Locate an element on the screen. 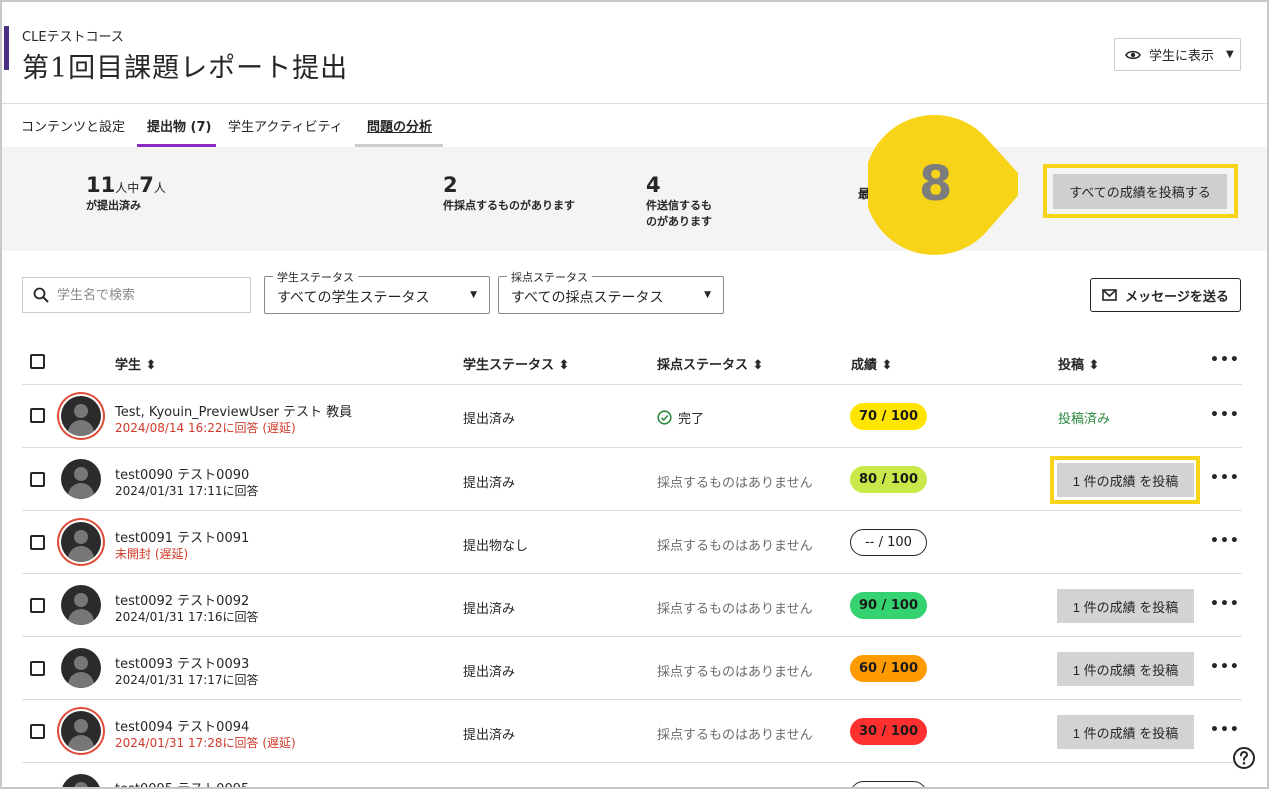  grade-pill: 80 / 100 is located at coordinates (888, 479).